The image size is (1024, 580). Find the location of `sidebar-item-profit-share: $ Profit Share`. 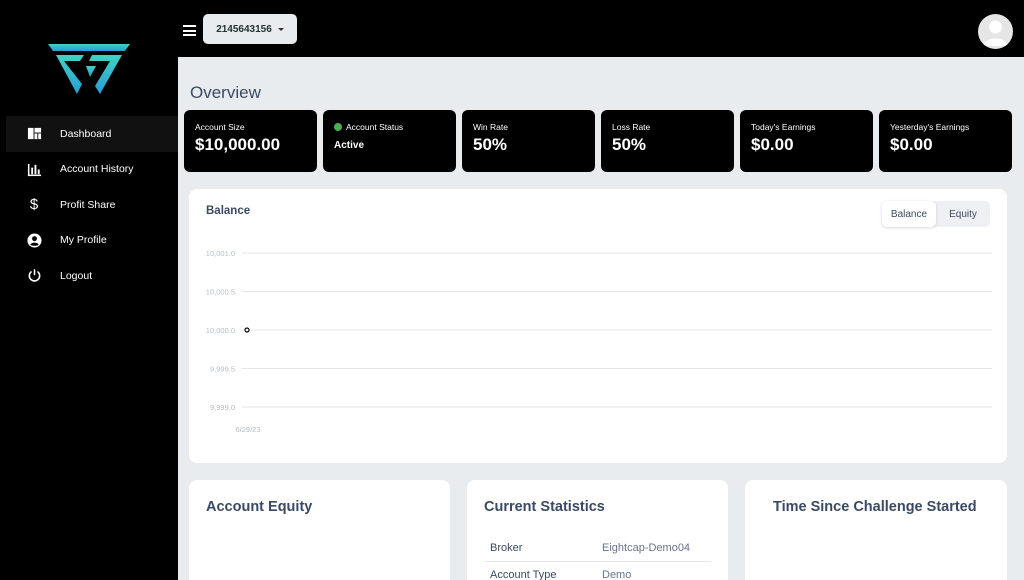

sidebar-item-profit-share: $ Profit Share is located at coordinates (92, 205).